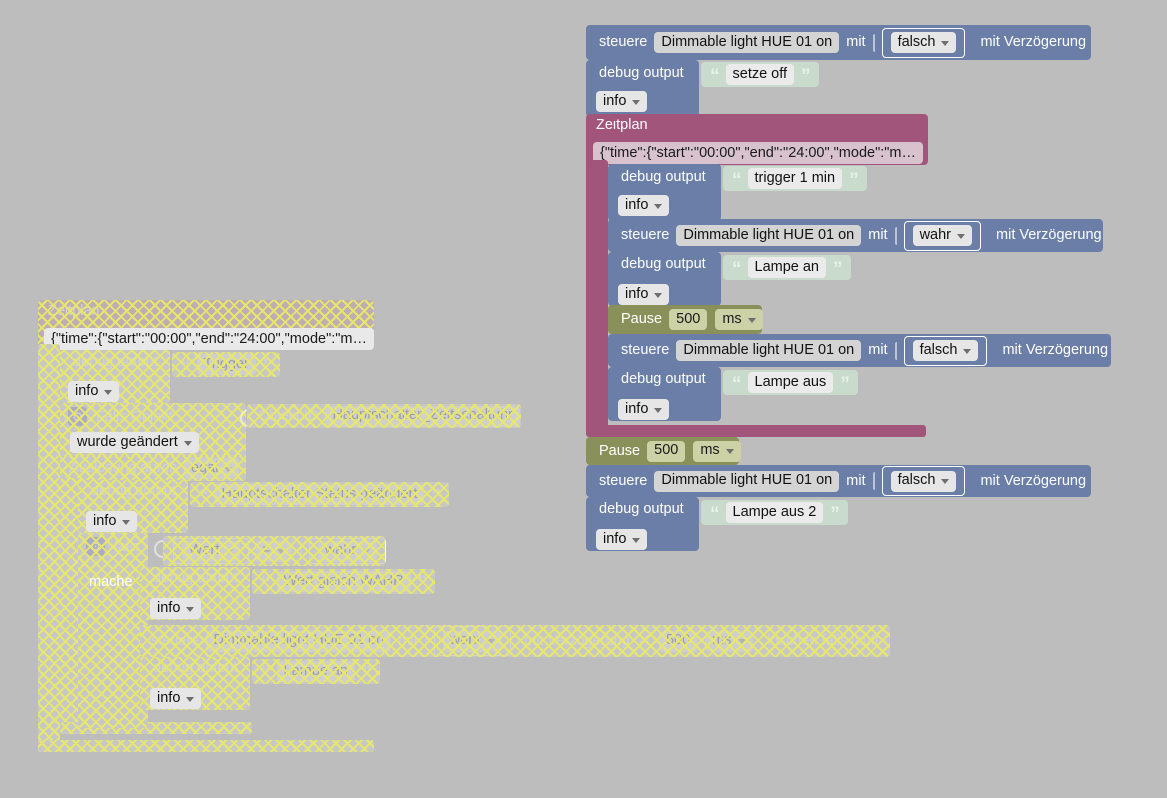  I want to click on socket-left-operand: Wert, so click(211, 551).